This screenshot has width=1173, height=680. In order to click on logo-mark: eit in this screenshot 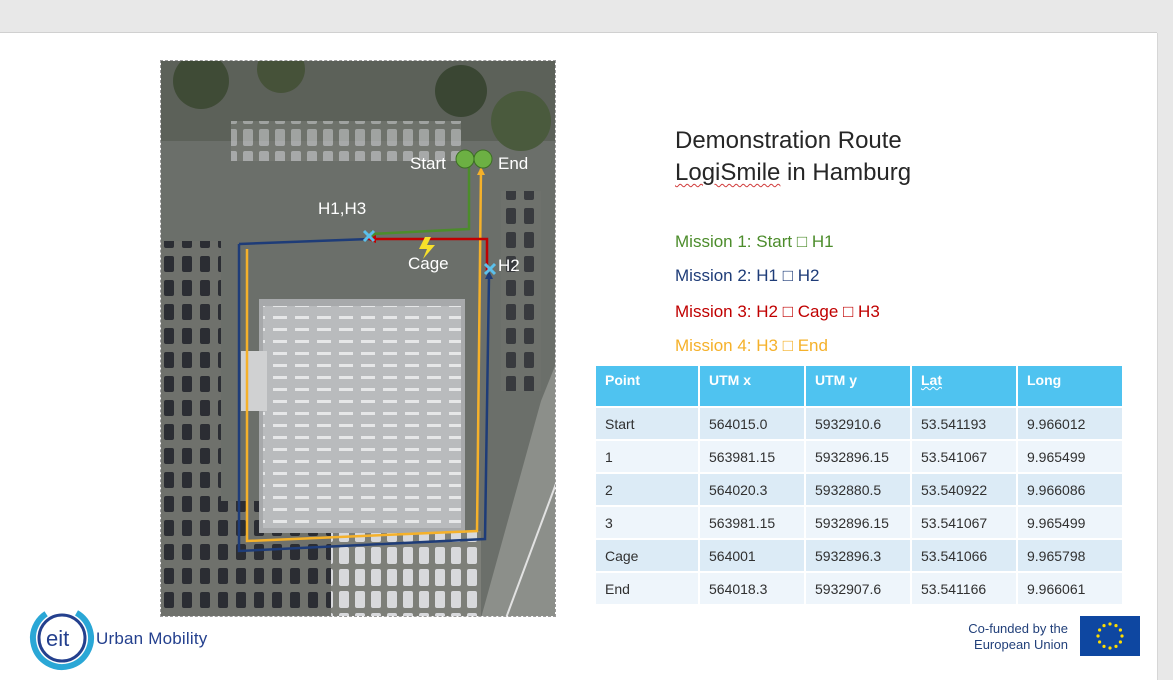, I will do `click(57, 638)`.